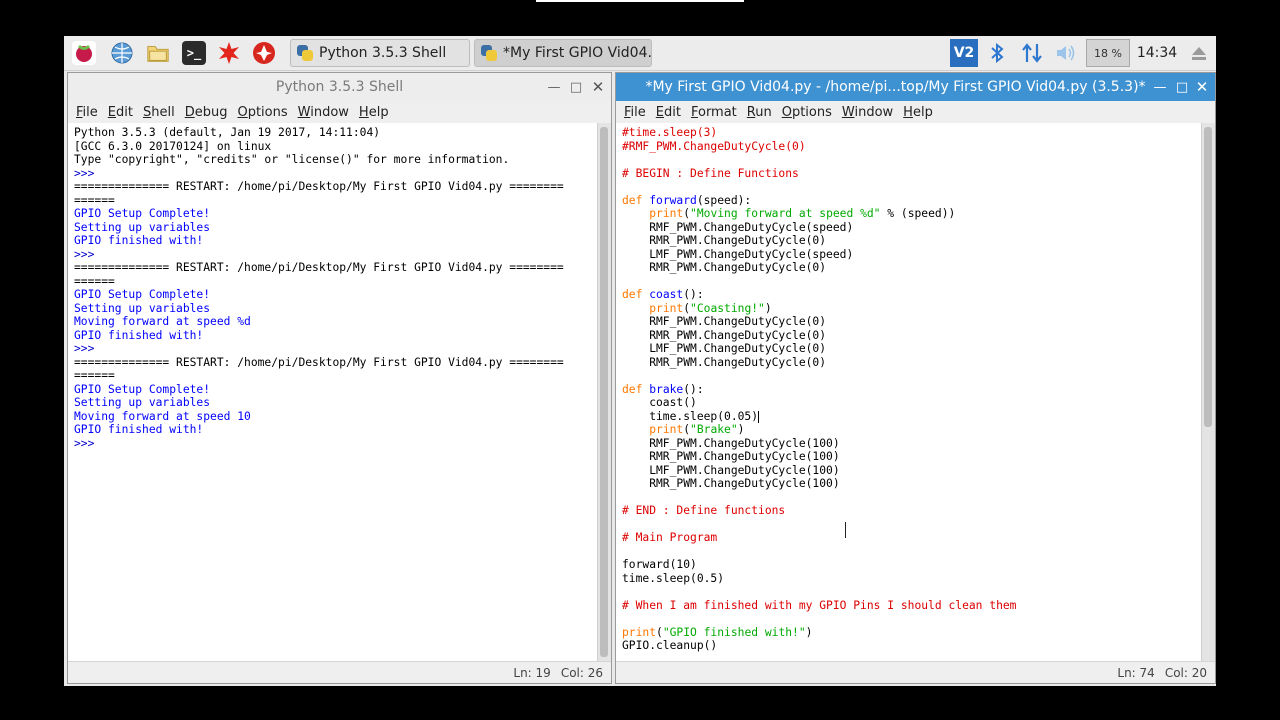  I want to click on shell-line: Setting up variables, so click(335, 309).